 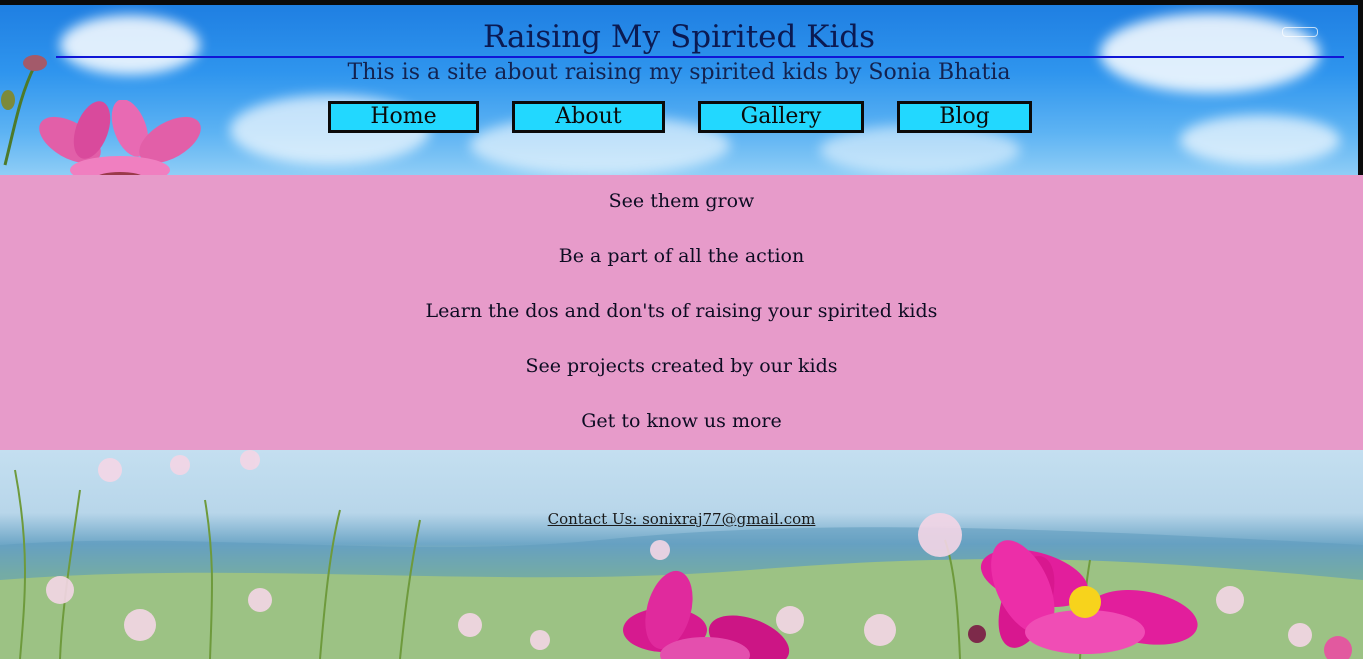 I want to click on nav-gallery-button: Gallery, so click(x=781, y=117).